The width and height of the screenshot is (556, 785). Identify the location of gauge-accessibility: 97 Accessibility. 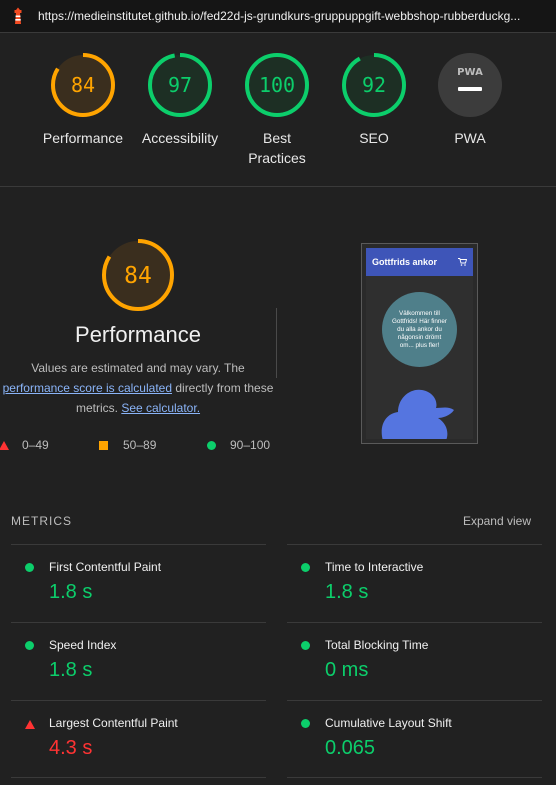
(180, 100).